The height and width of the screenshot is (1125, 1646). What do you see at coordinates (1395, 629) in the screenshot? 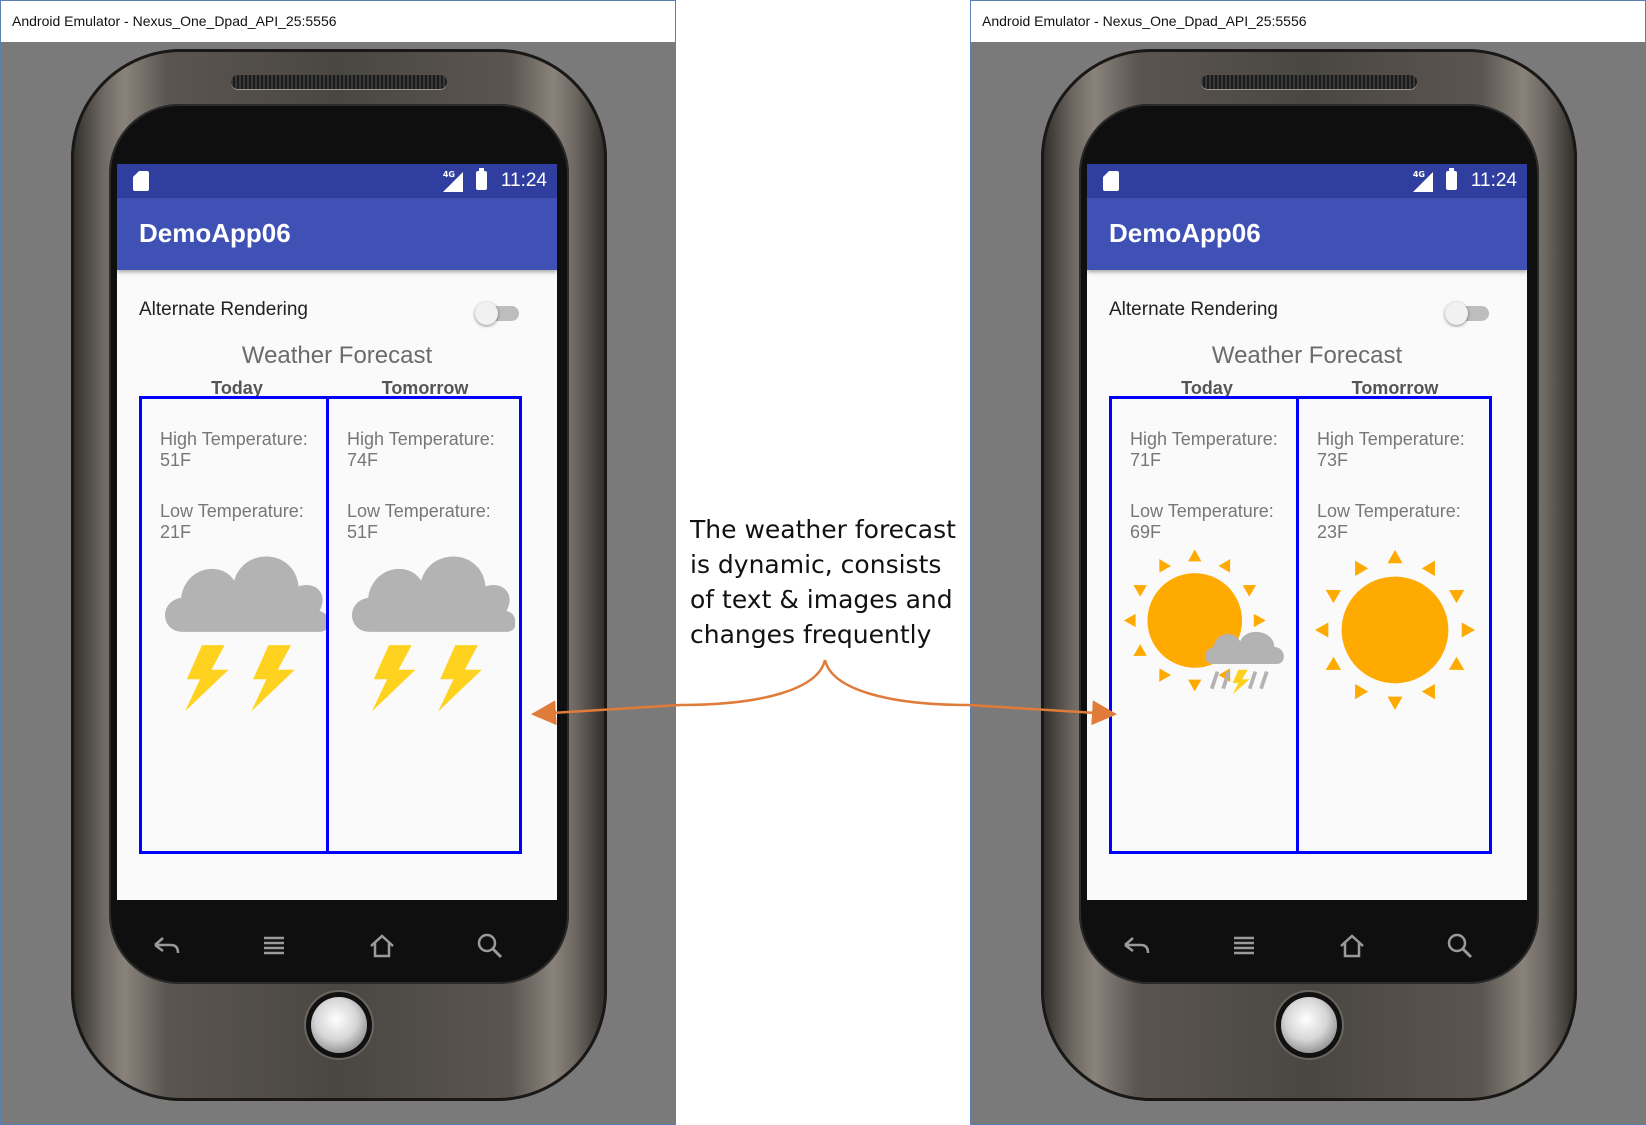
I see `sun-icon` at bounding box center [1395, 629].